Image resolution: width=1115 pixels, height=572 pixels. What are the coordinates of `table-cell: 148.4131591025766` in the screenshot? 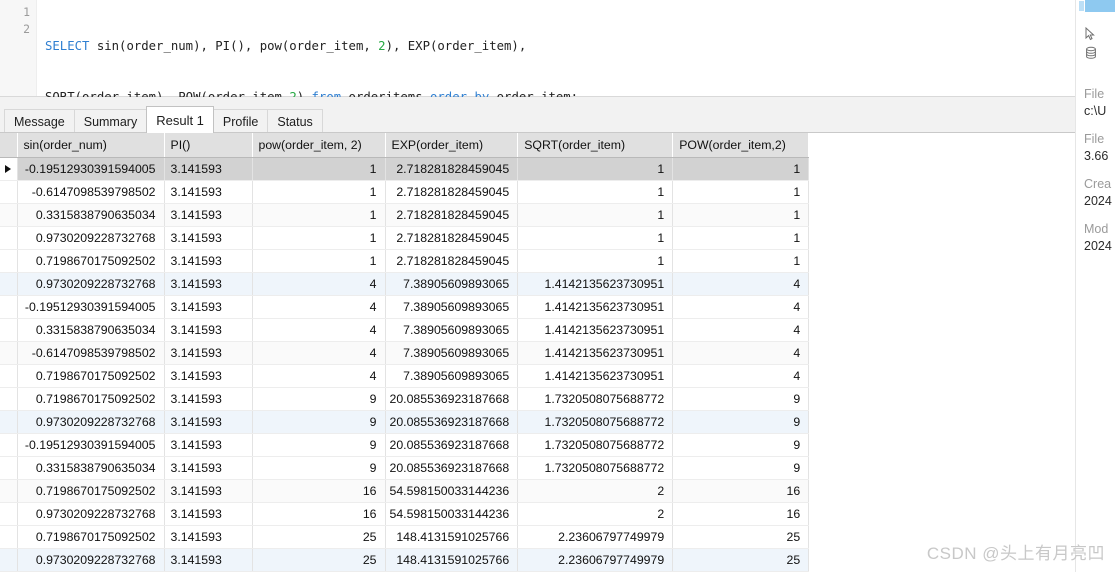 It's located at (452, 560).